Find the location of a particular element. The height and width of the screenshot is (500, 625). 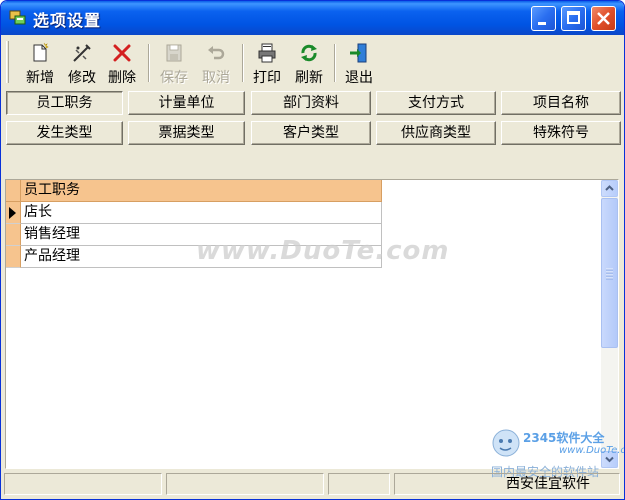

close-icon is located at coordinates (603, 18).